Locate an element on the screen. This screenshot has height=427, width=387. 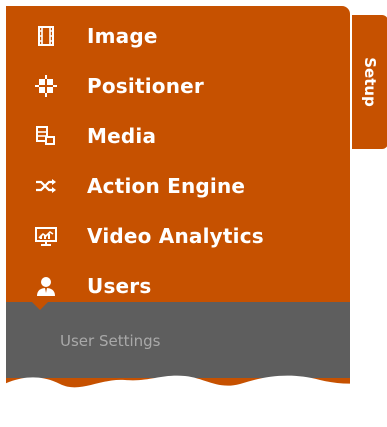
menu-item-action-engine: Action Engine is located at coordinates (178, 186).